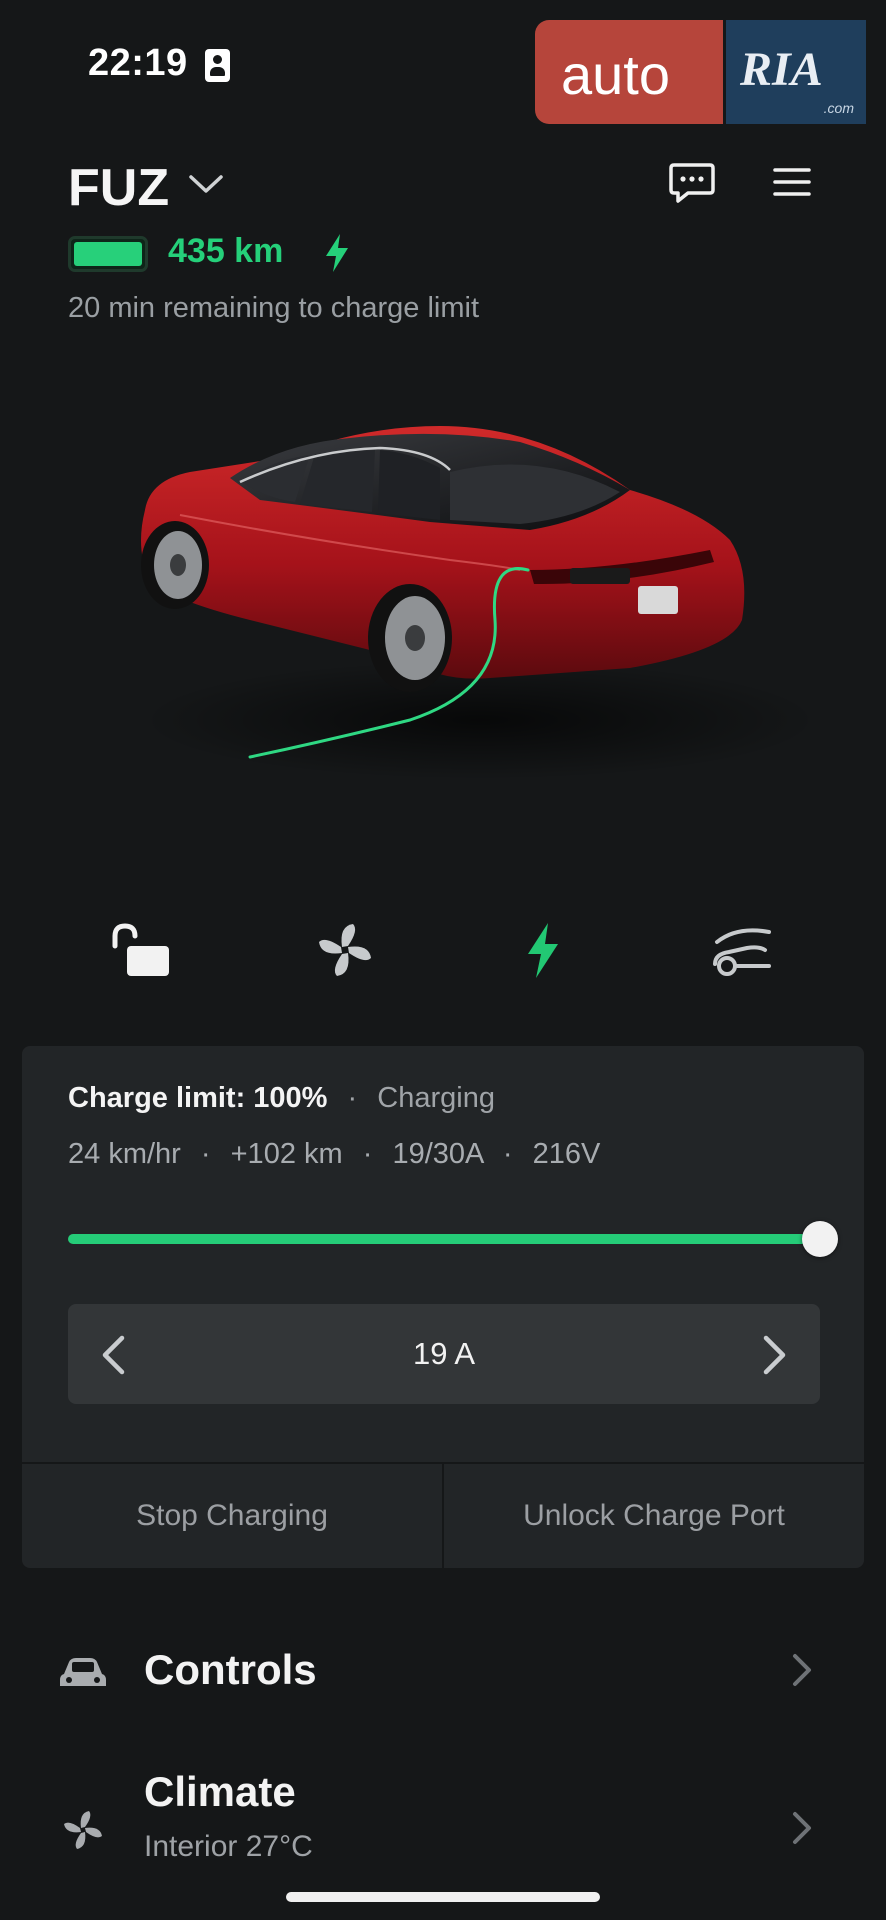 The height and width of the screenshot is (1920, 886). I want to click on climate-menu-item: Climate, so click(220, 1792).